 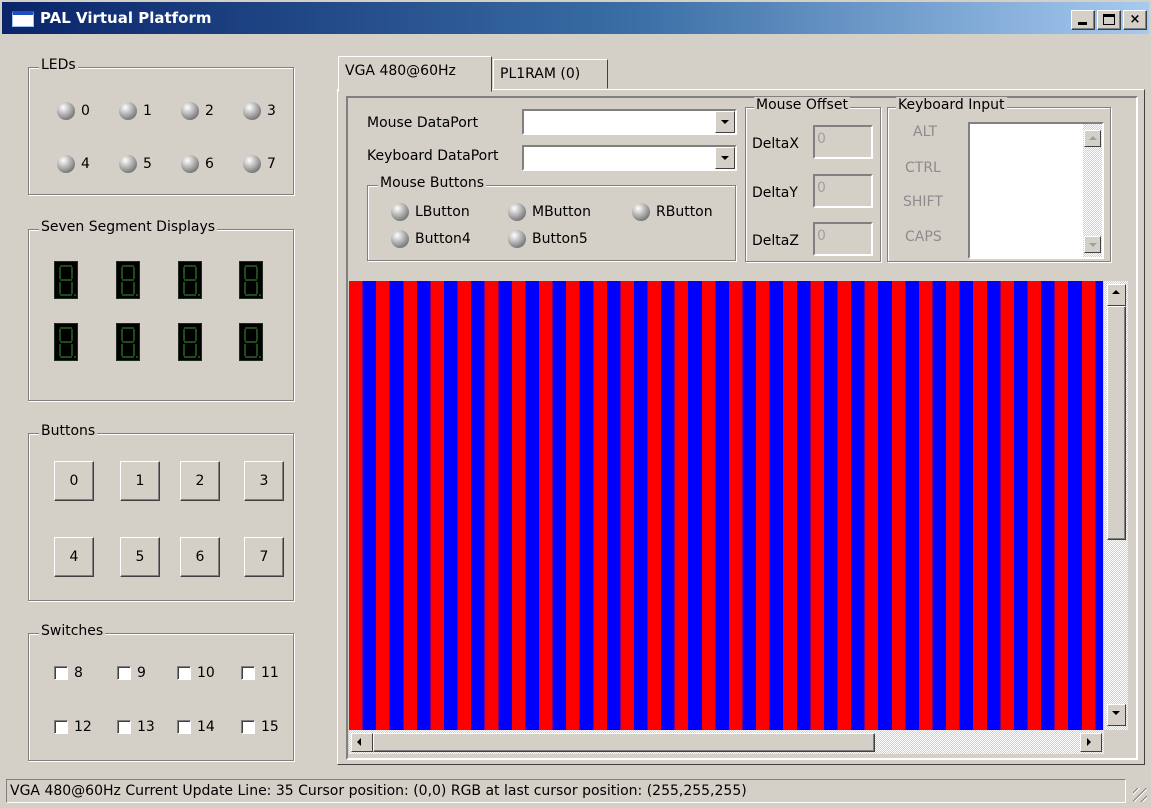 I want to click on close-button: ×, so click(x=1135, y=20).